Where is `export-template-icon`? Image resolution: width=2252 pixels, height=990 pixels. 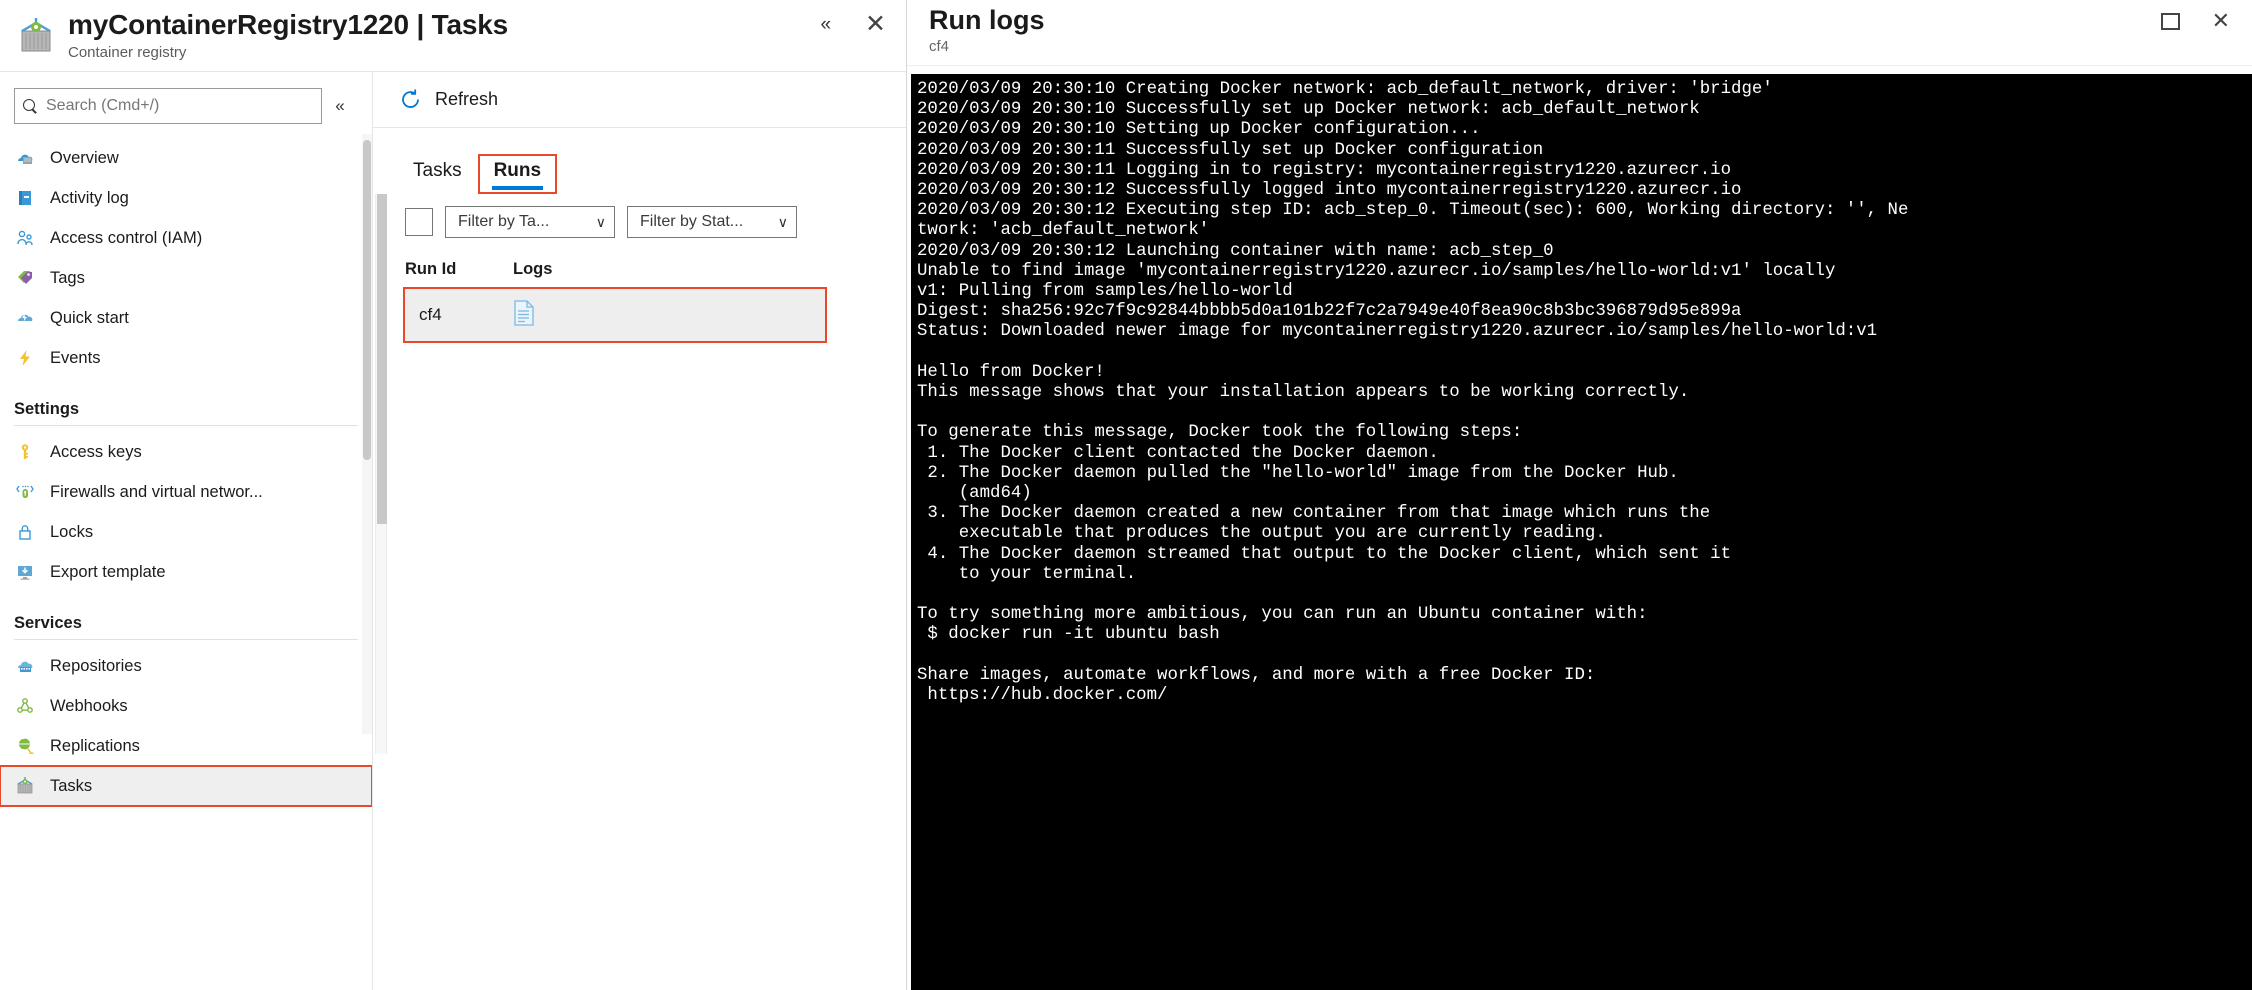 export-template-icon is located at coordinates (25, 572).